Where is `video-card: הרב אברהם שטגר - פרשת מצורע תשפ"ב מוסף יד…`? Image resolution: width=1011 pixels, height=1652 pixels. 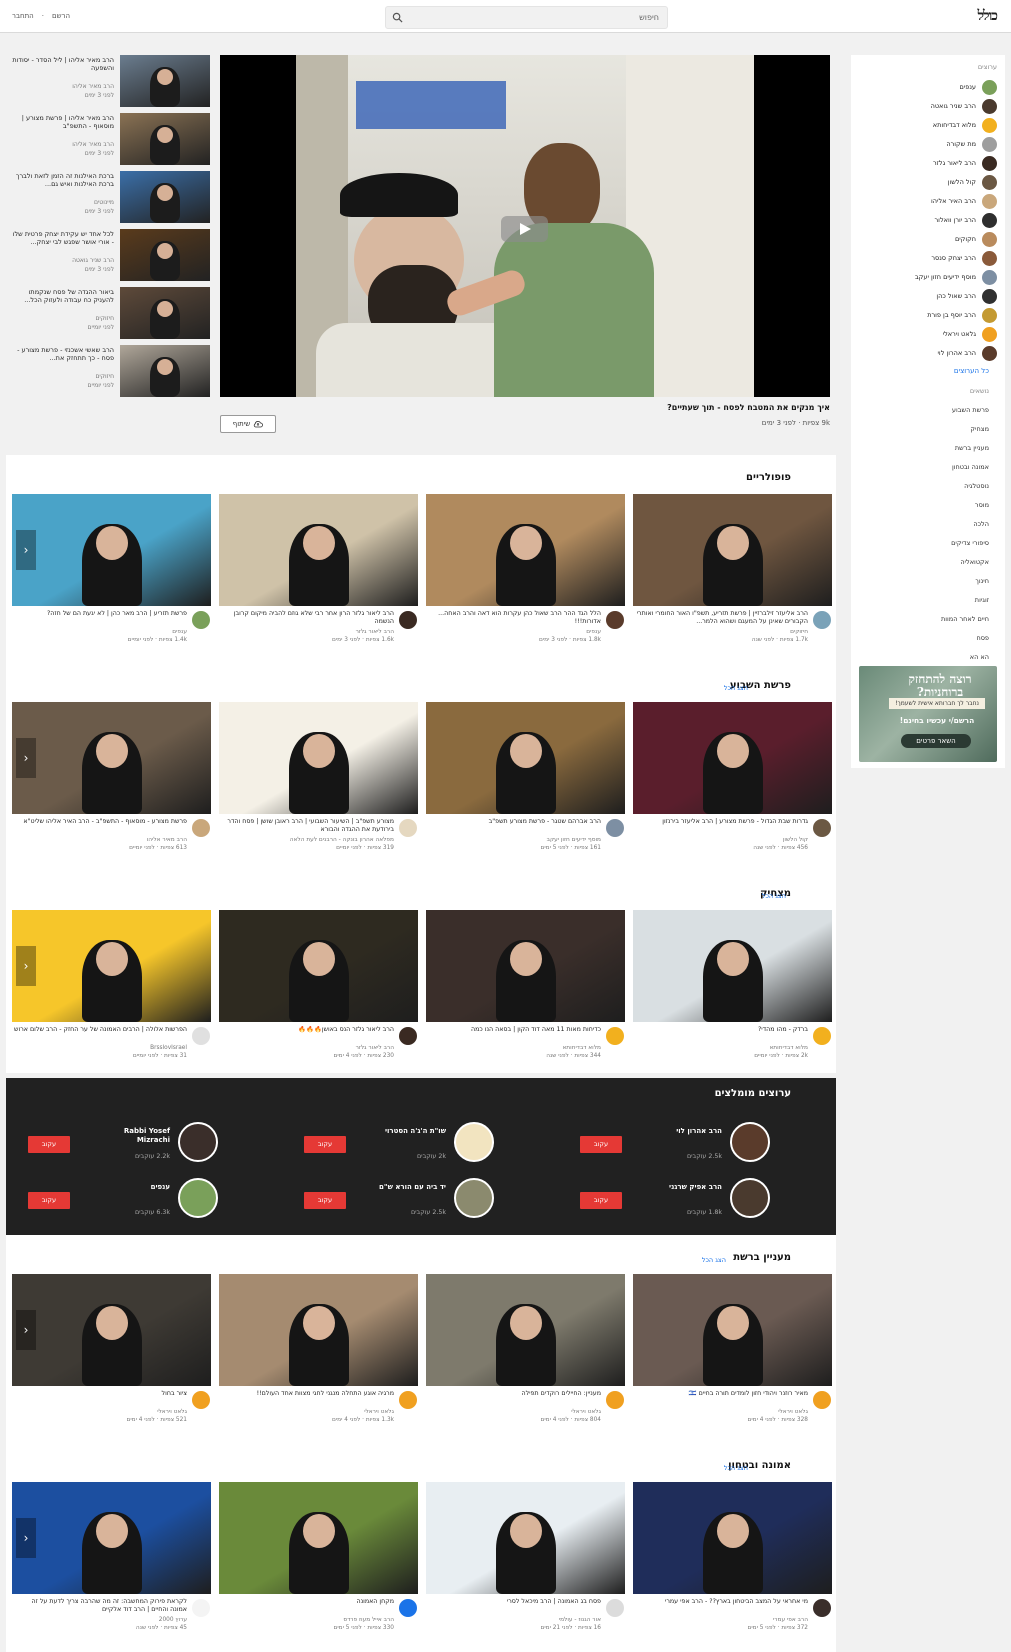
video-card: הרב אברהם שטגר - פרשת מצורע תשפ"ב מוסף יד… is located at coordinates (525, 782).